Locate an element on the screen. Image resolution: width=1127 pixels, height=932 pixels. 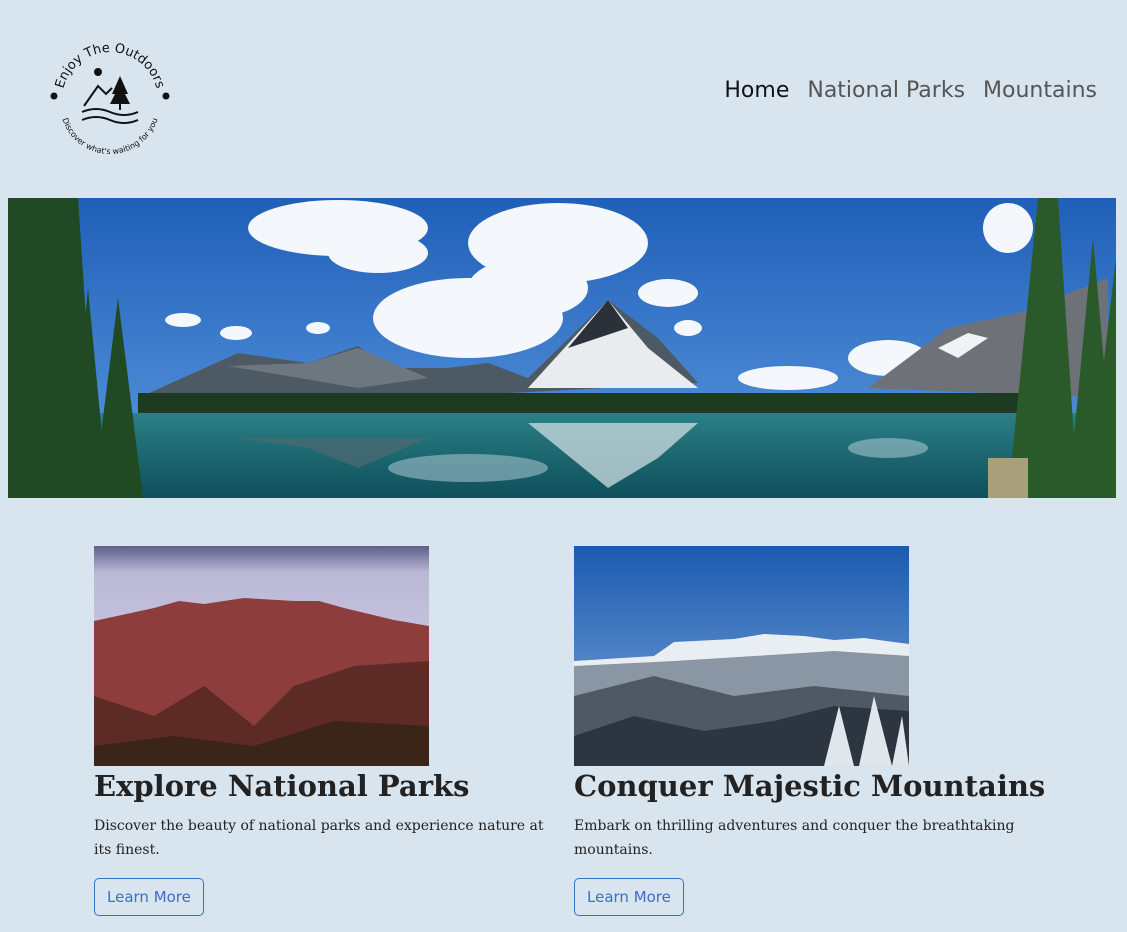
logo-dot-right is located at coordinates (166, 96).